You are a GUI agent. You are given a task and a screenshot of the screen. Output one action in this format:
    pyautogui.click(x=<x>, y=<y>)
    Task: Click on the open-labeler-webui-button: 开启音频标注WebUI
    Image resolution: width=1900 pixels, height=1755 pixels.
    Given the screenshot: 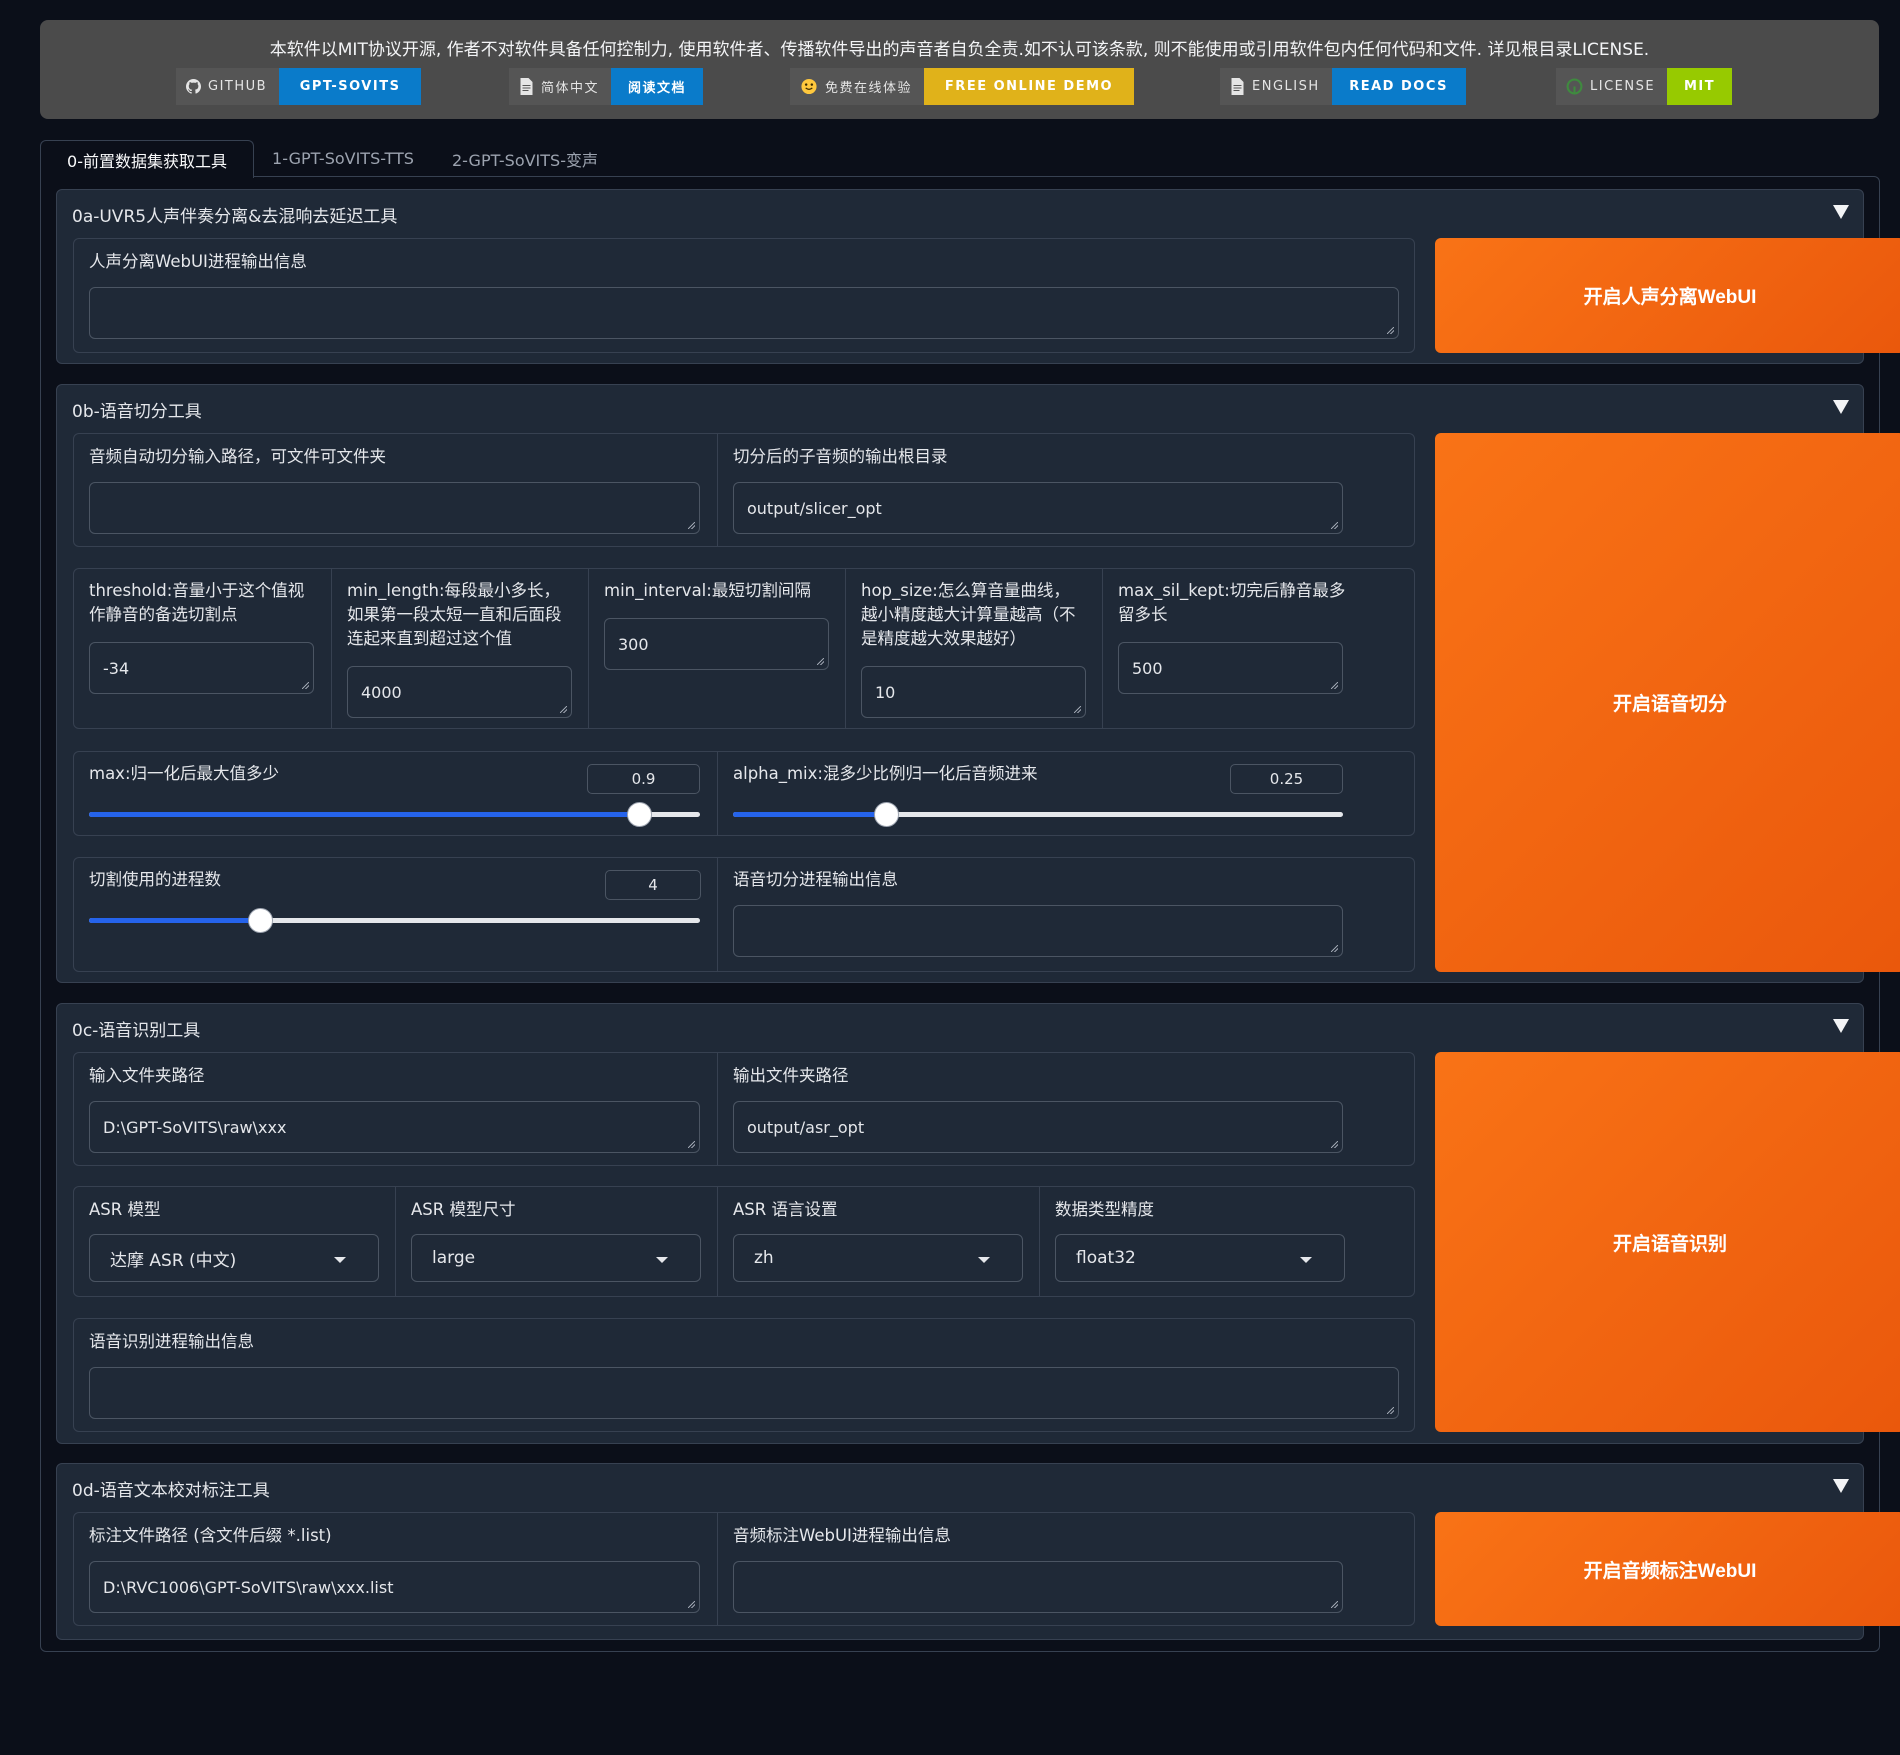 What is the action you would take?
    pyautogui.click(x=1667, y=1569)
    